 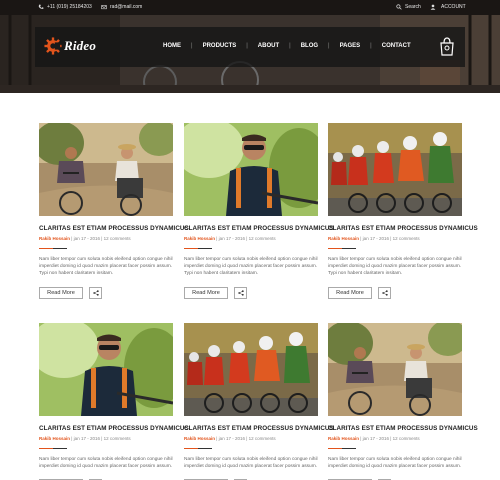 What do you see at coordinates (453, 7) in the screenshot?
I see `account-label: ACCOUNT` at bounding box center [453, 7].